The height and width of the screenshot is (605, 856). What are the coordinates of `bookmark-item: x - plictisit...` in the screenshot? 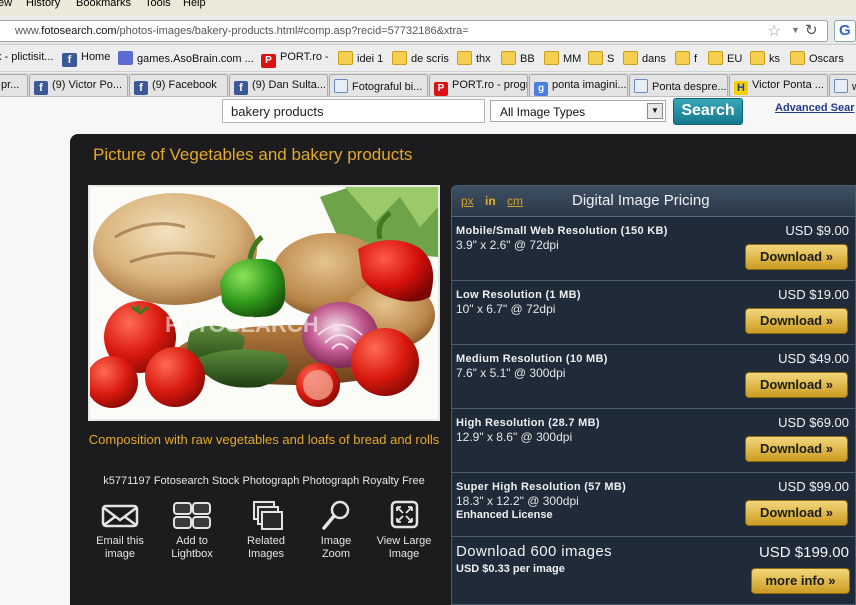 It's located at (26, 59).